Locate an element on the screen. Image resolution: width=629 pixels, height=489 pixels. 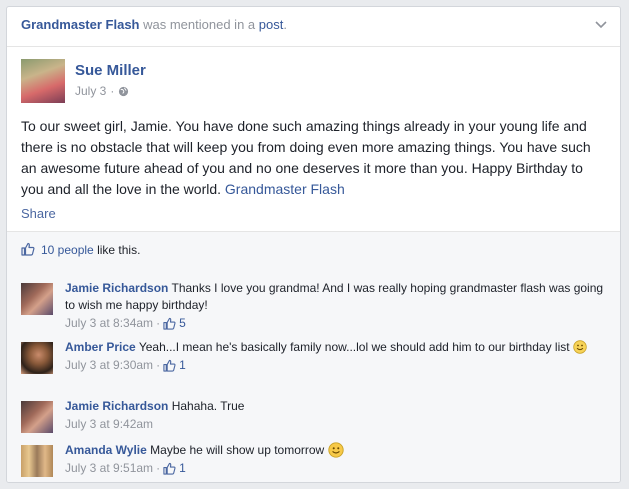
comment-meta: July 3 at 9:42am is located at coordinates (335, 424).